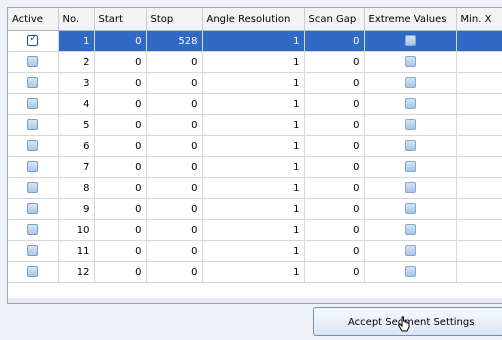 The height and width of the screenshot is (340, 502). Describe the element at coordinates (33, 19) in the screenshot. I see `column-header-active: Active` at that location.